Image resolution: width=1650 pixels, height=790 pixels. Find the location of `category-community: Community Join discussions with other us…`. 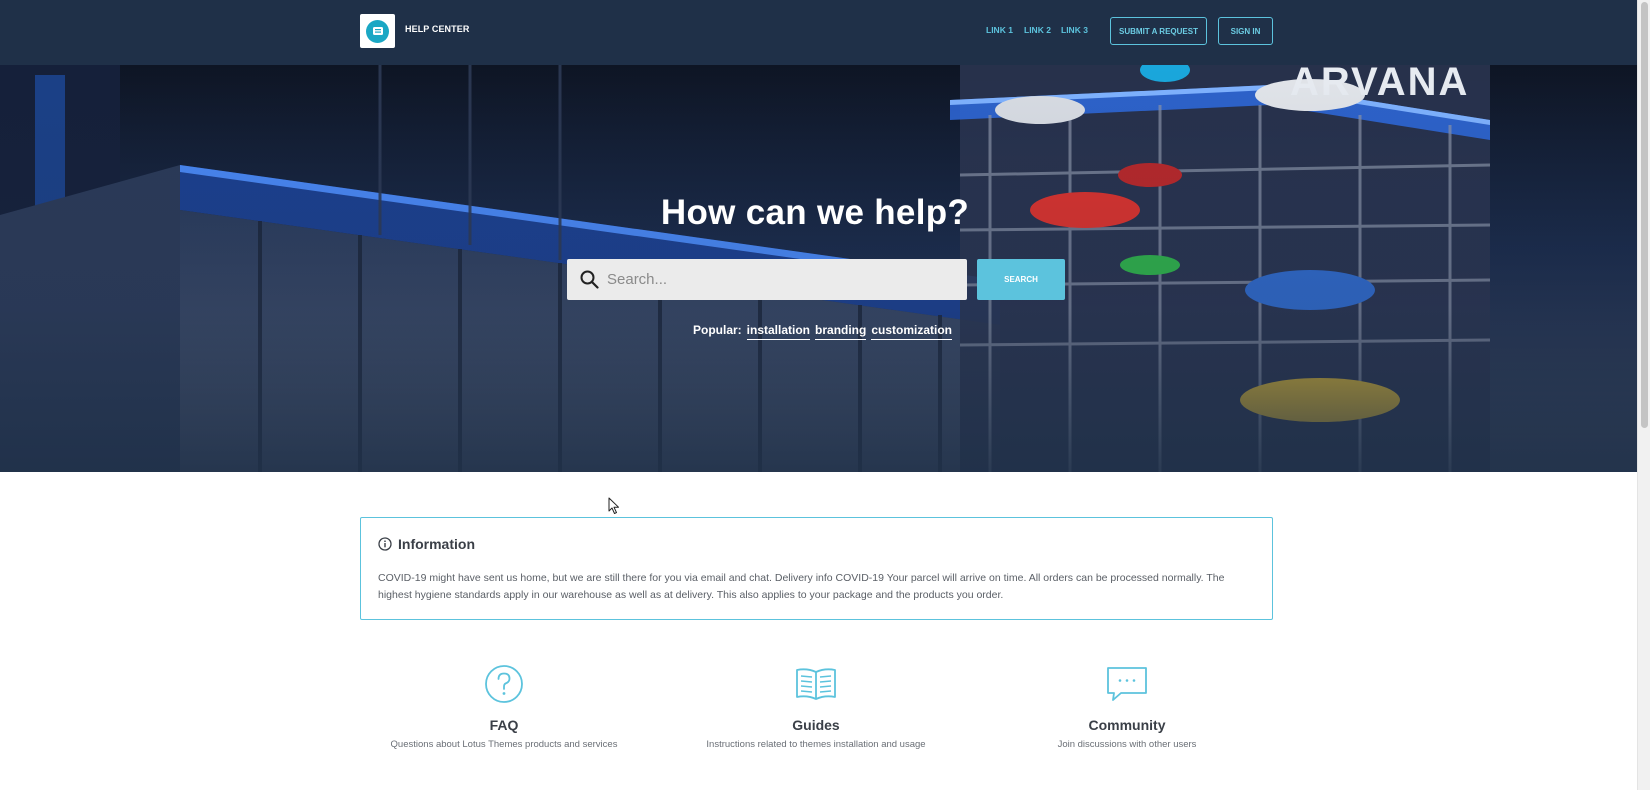

category-community: Community Join discussions with other us… is located at coordinates (1127, 705).